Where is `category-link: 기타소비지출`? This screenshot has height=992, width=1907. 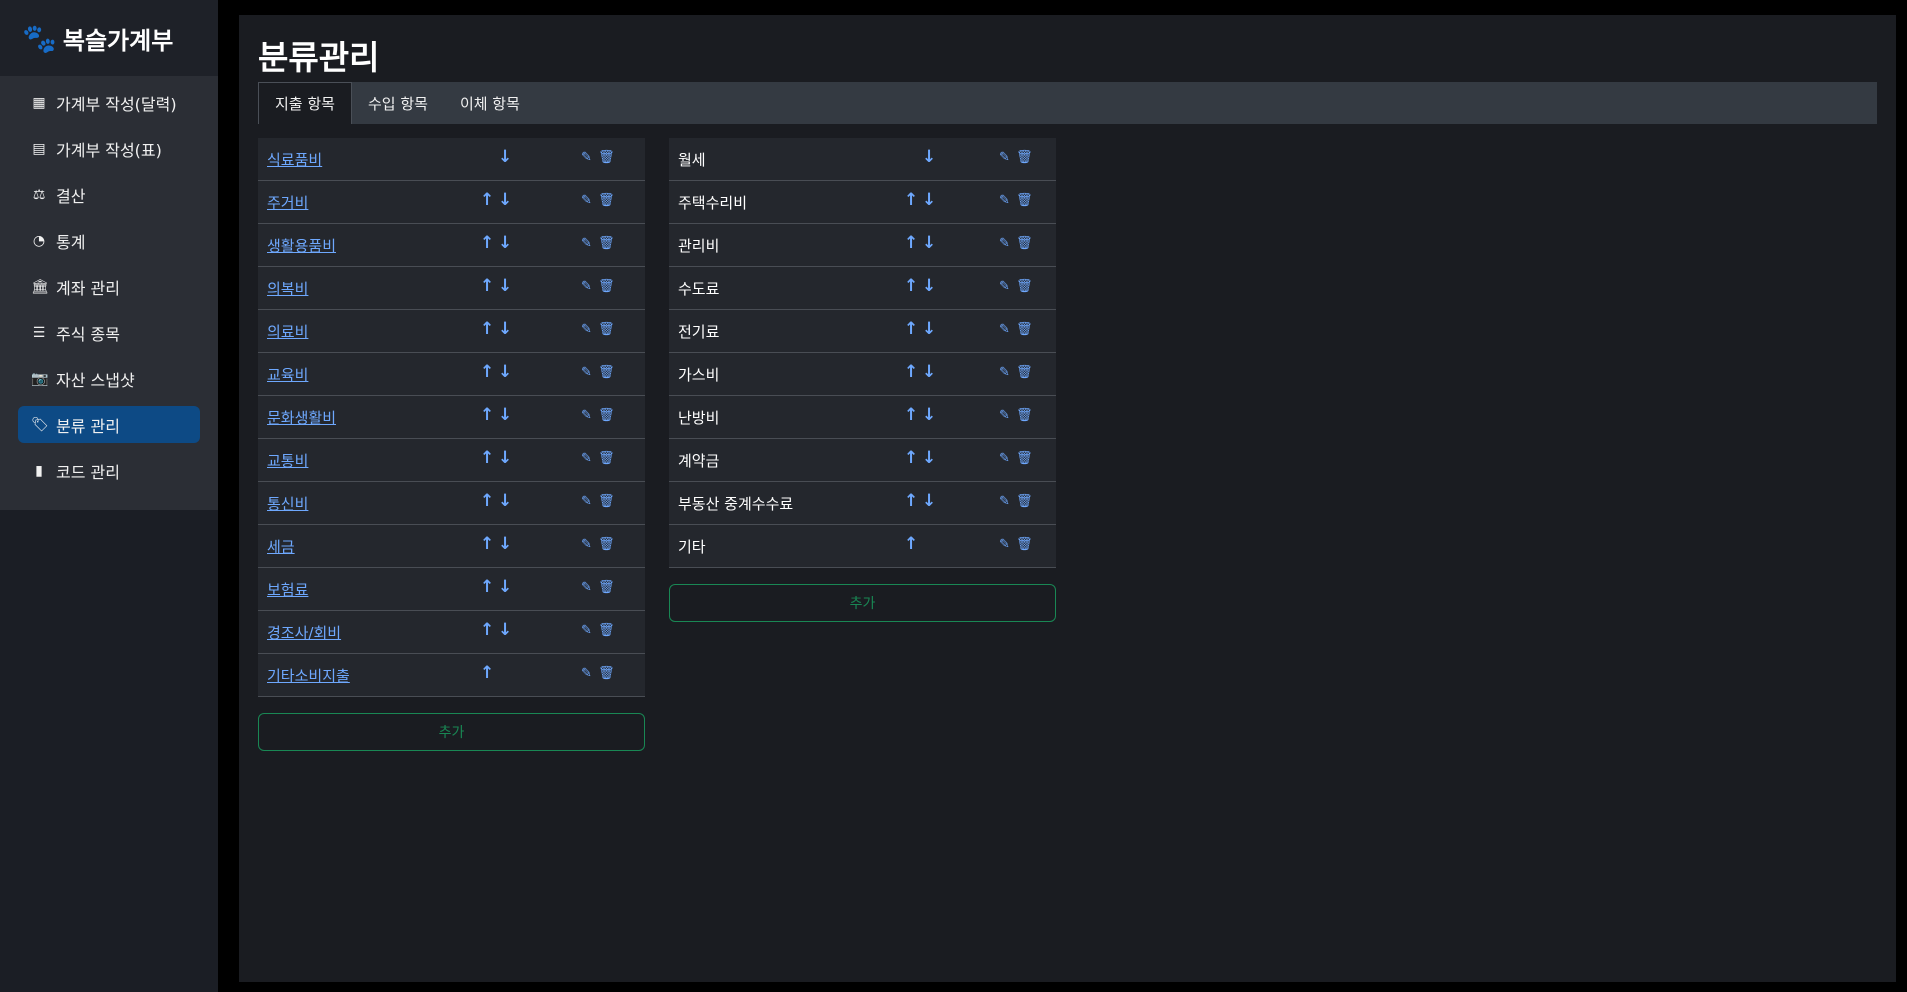 category-link: 기타소비지출 is located at coordinates (308, 675).